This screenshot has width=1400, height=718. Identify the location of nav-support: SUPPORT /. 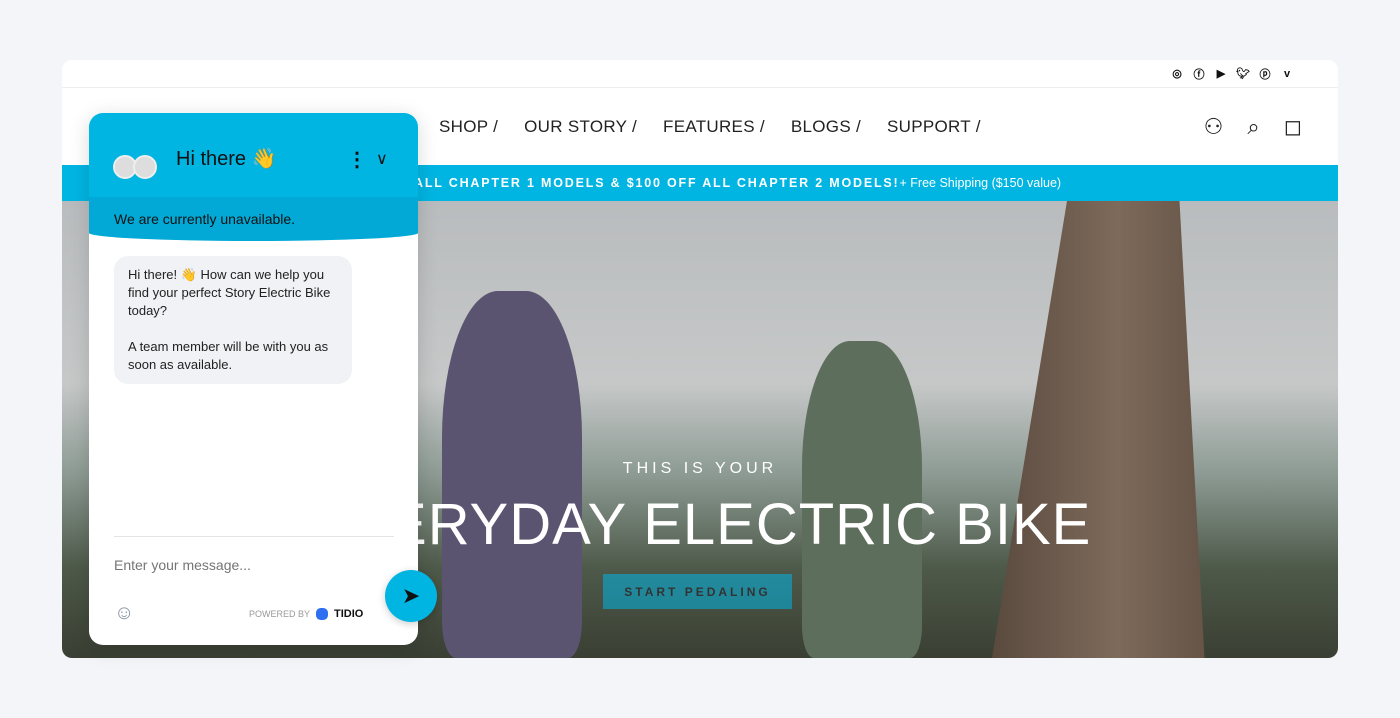
(934, 127).